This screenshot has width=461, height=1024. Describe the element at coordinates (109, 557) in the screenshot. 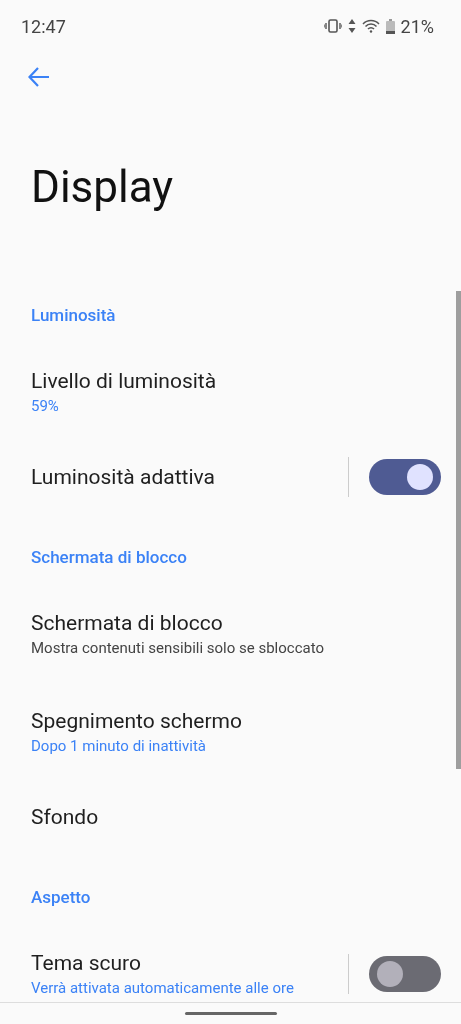

I see `section-header: Schermata di blocco` at that location.